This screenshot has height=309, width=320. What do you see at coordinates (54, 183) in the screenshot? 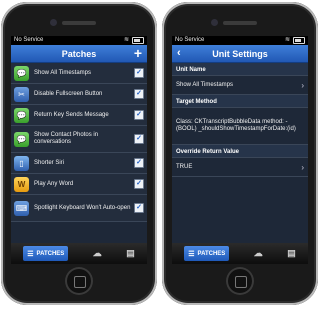
I see `item-label: Play Any Word` at bounding box center [54, 183].